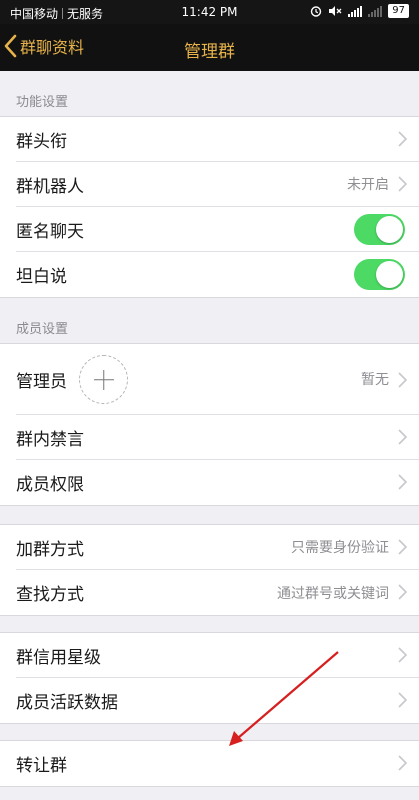  I want to click on status-divider, so click(63, 13).